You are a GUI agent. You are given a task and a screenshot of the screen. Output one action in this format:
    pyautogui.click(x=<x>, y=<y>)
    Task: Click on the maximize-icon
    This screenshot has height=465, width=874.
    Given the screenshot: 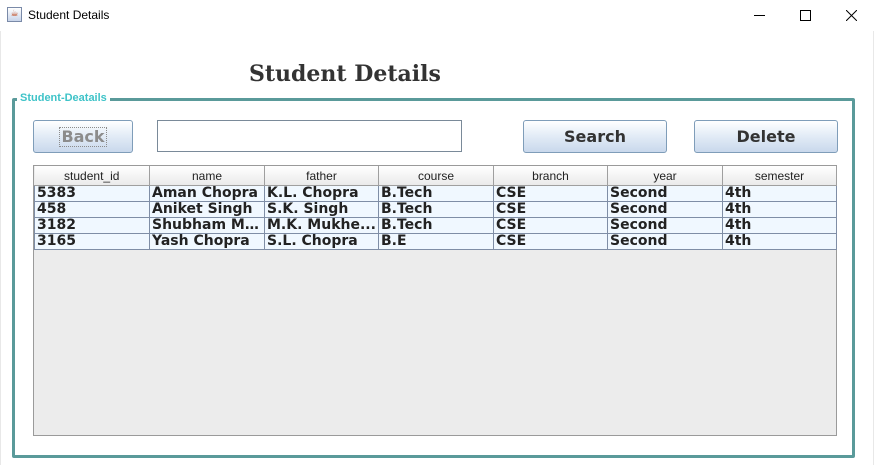 What is the action you would take?
    pyautogui.click(x=805, y=15)
    